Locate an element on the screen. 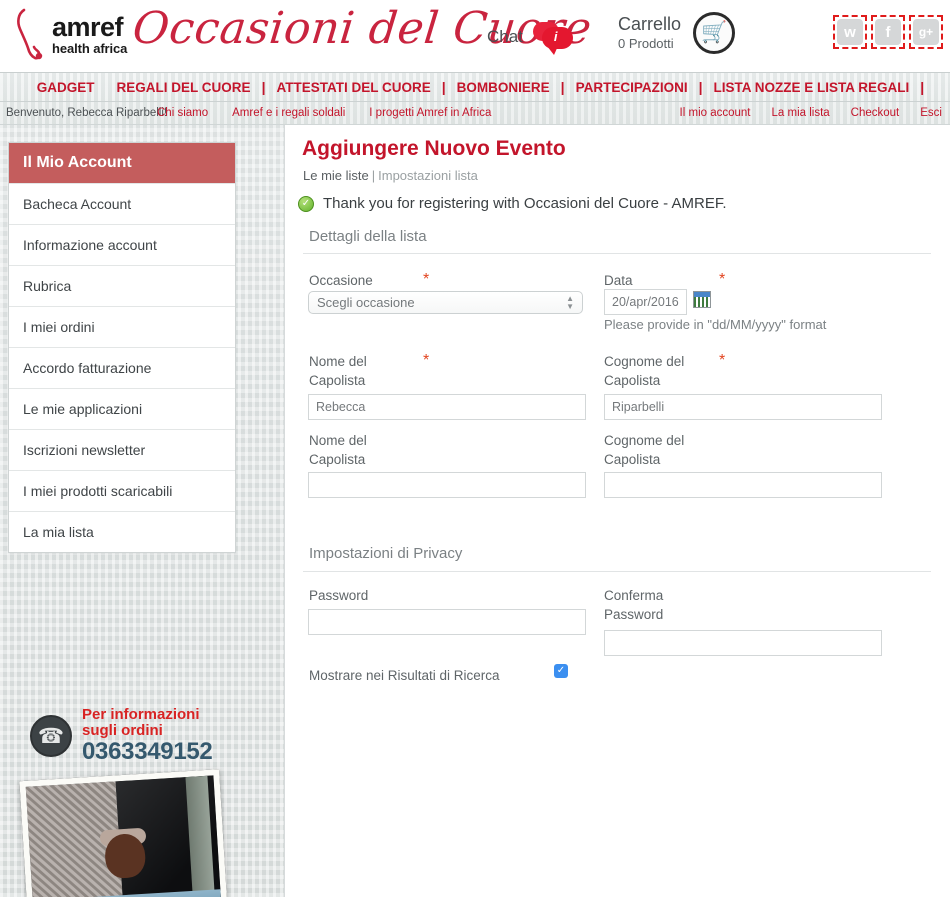 The height and width of the screenshot is (897, 950). sidebar-heading: Il Mio Account is located at coordinates (122, 163).